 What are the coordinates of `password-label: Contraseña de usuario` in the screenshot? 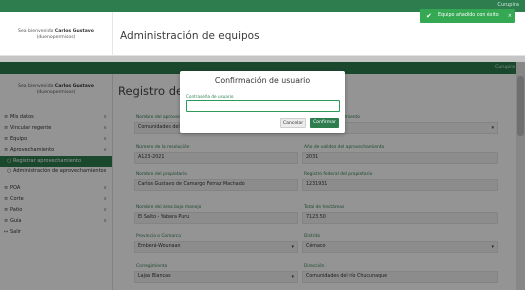 It's located at (210, 96).